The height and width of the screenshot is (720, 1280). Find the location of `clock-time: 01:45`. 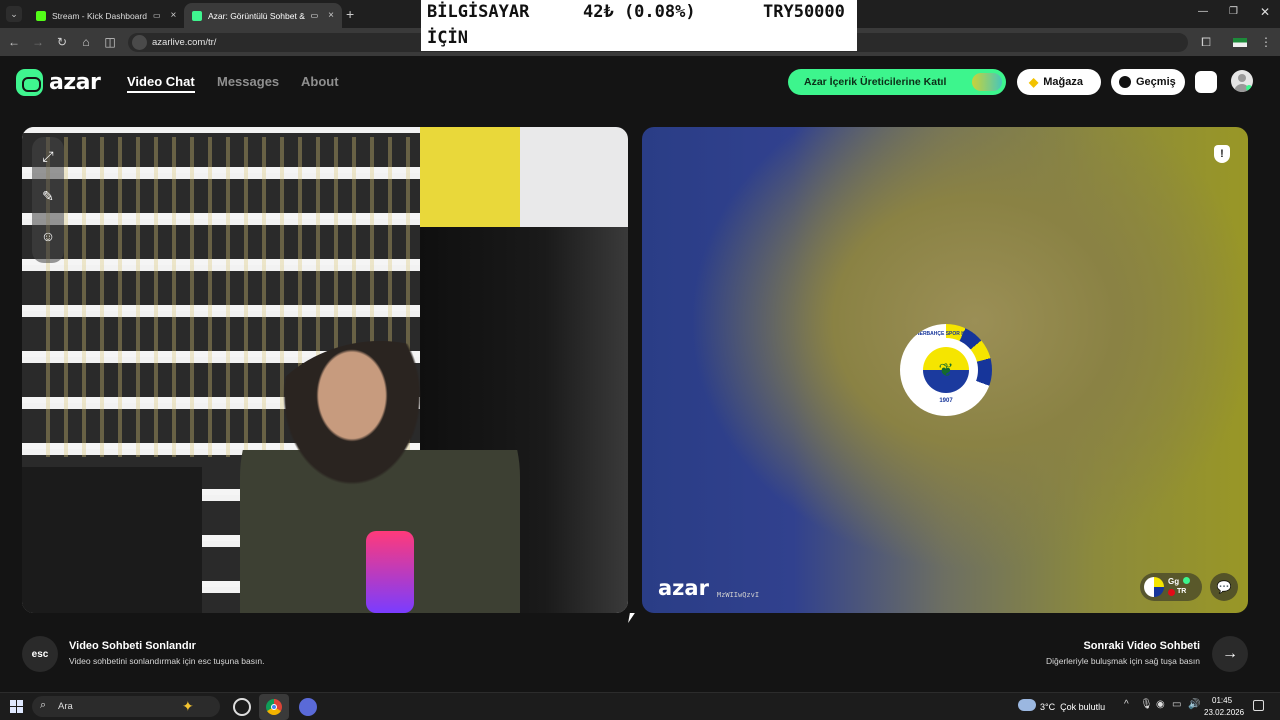

clock-time: 01:45 is located at coordinates (1222, 700).